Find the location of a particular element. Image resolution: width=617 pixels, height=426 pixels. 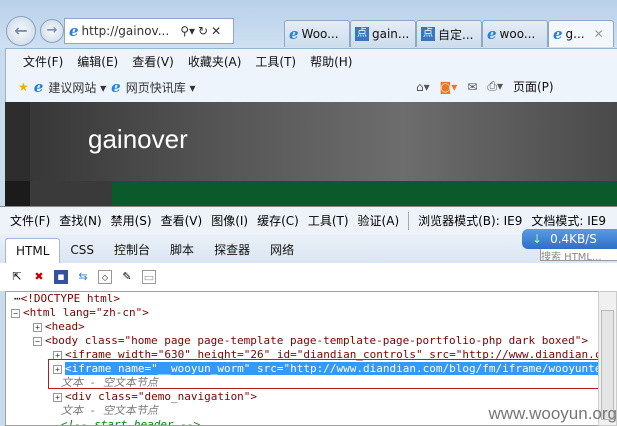

tree-node: + <head> is located at coordinates (59, 327).